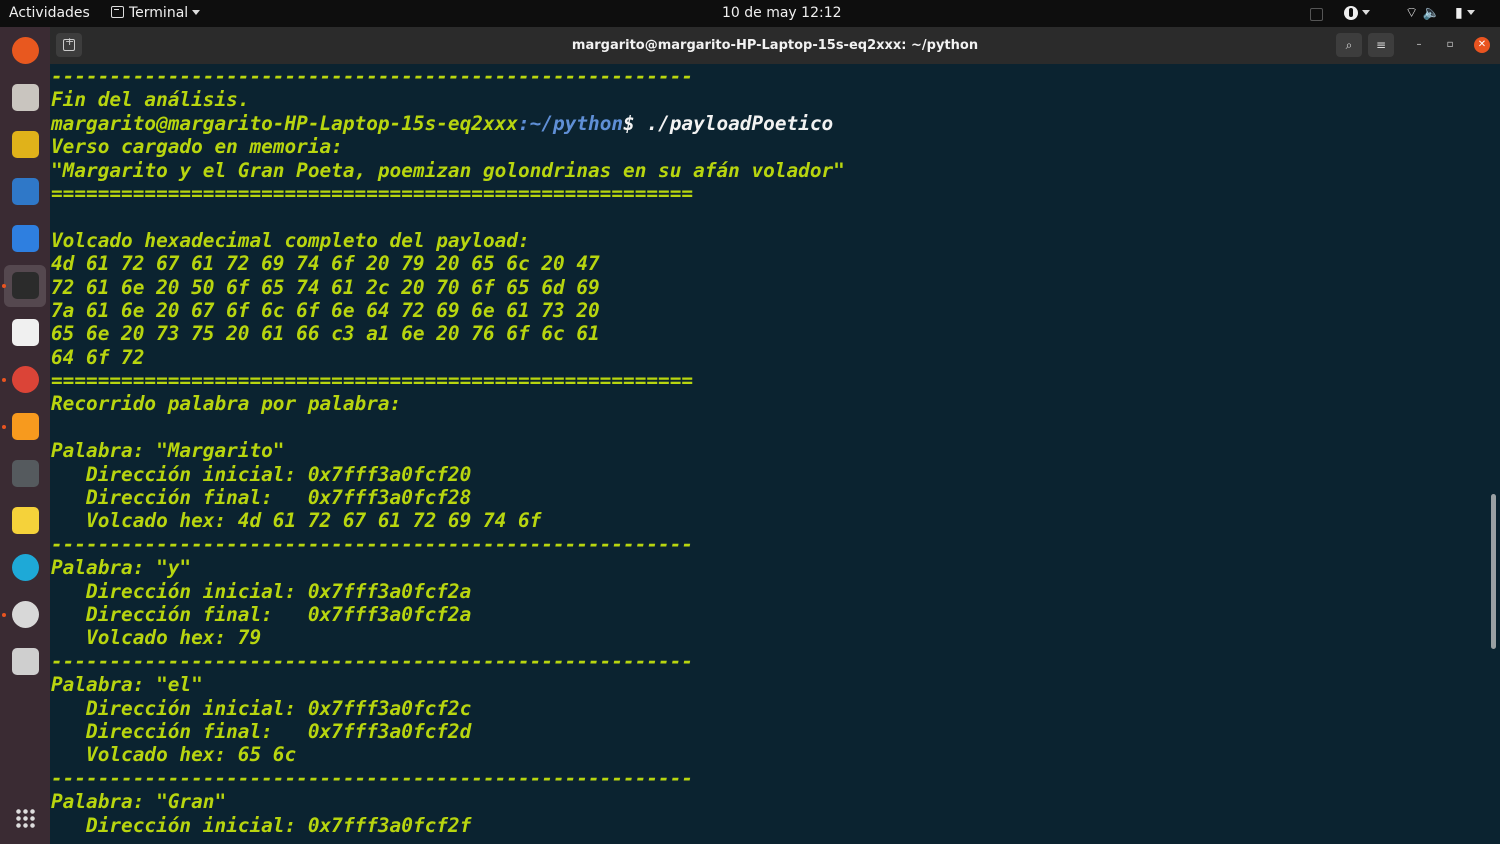  Describe the element at coordinates (261, 591) in the screenshot. I see `terminal-line: Dirección inicial: 0x7fff3a0fcf2a` at that location.